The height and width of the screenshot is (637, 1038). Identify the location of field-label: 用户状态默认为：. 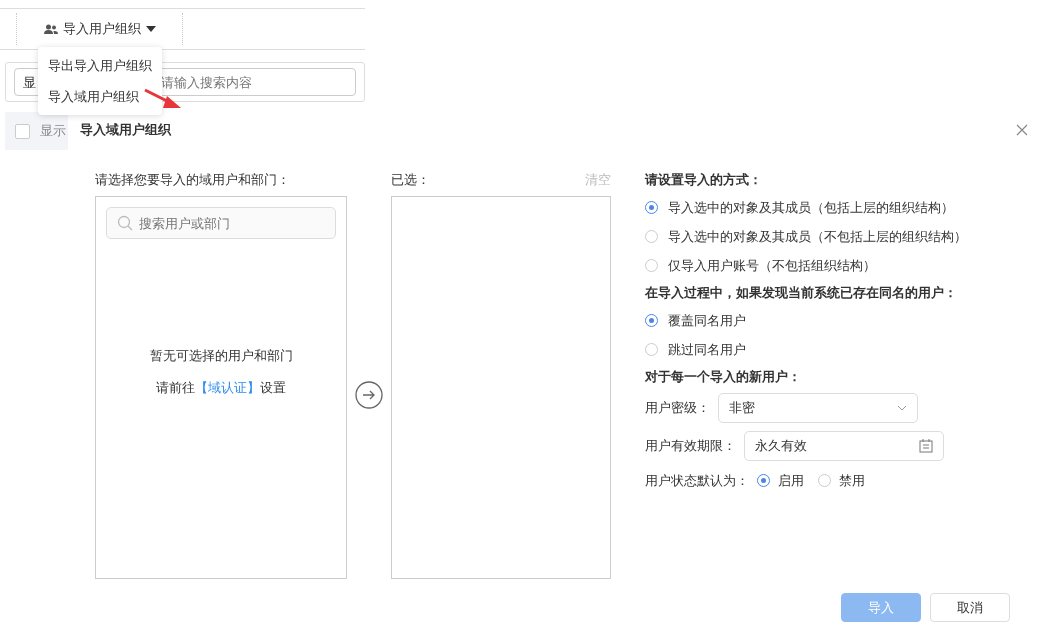
(697, 480).